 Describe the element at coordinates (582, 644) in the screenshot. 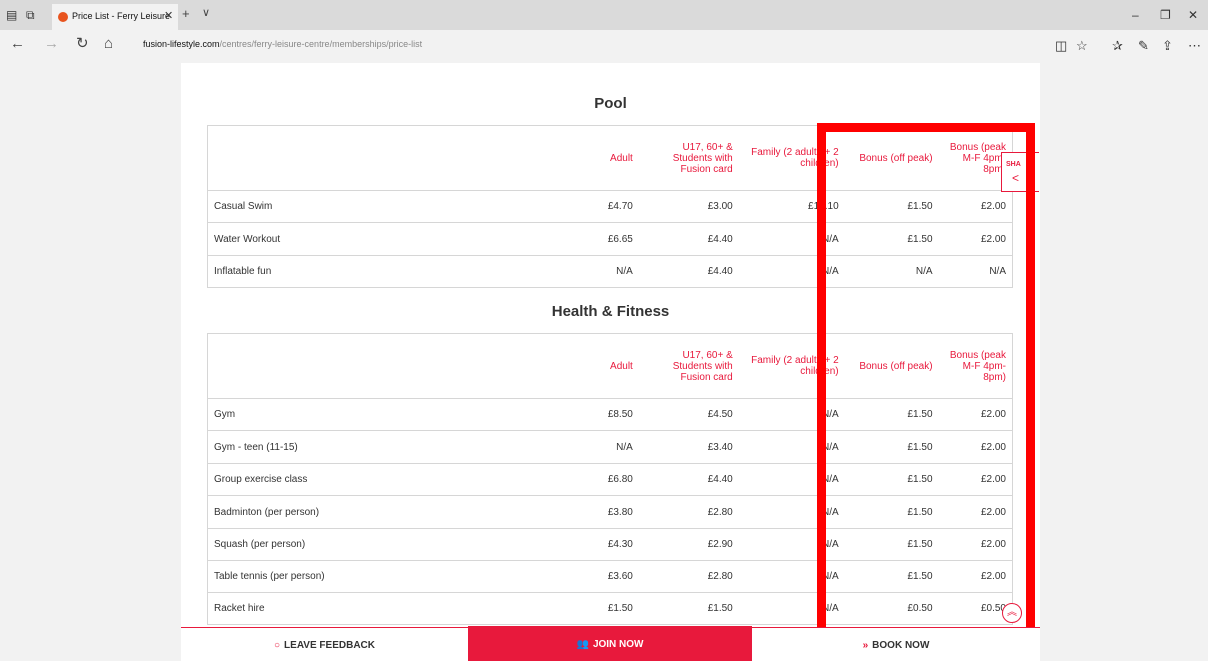

I see `users-icon: 👥` at that location.